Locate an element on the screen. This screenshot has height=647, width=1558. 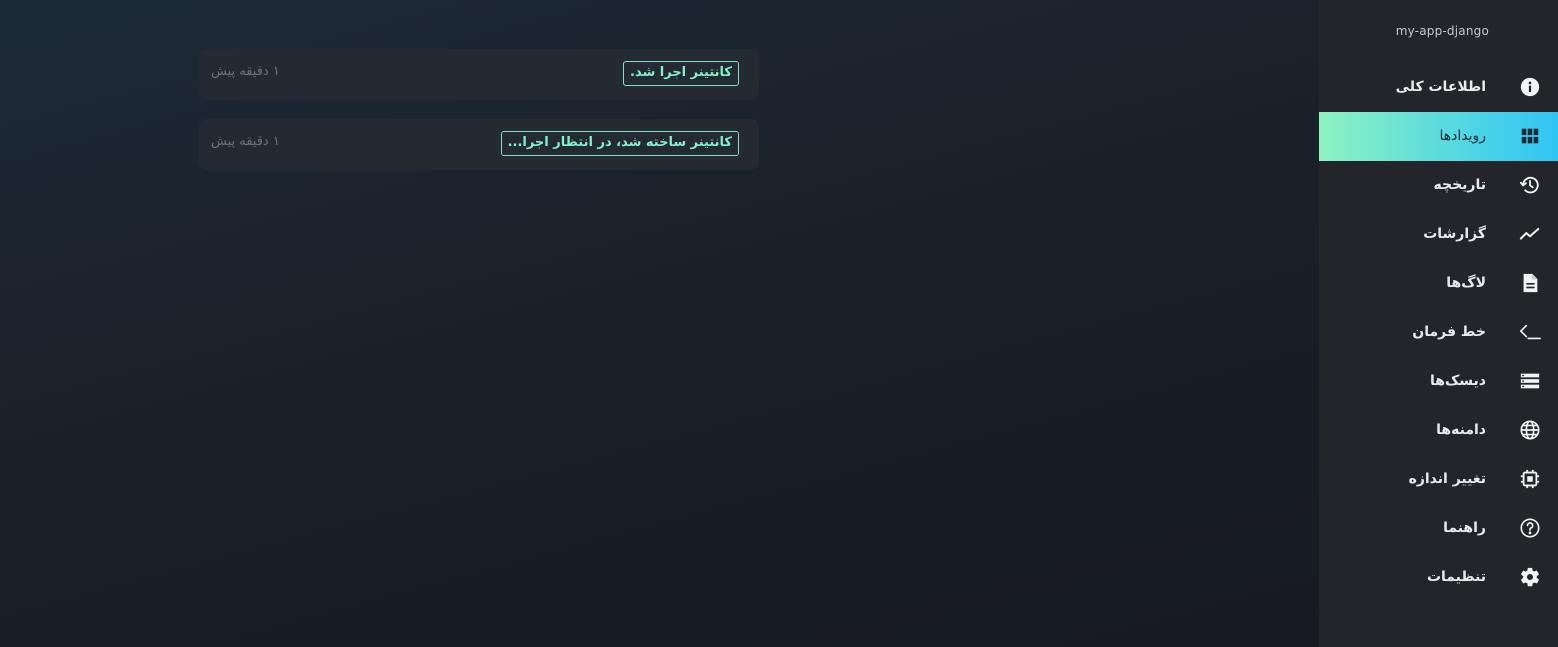
file-text-icon is located at coordinates (1530, 283).